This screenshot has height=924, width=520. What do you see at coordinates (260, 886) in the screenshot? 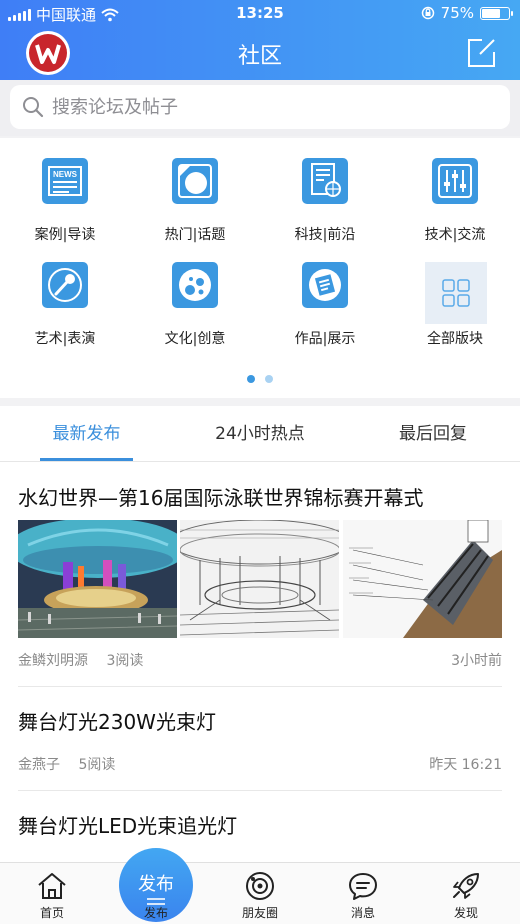
I see `friends-circle-icon` at bounding box center [260, 886].